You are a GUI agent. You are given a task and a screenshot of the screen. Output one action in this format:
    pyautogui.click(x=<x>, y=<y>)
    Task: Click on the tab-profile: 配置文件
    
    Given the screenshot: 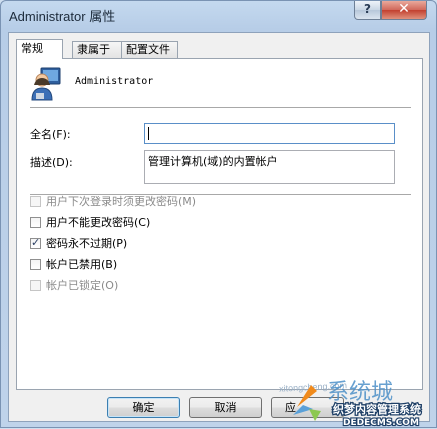 What is the action you would take?
    pyautogui.click(x=149, y=49)
    